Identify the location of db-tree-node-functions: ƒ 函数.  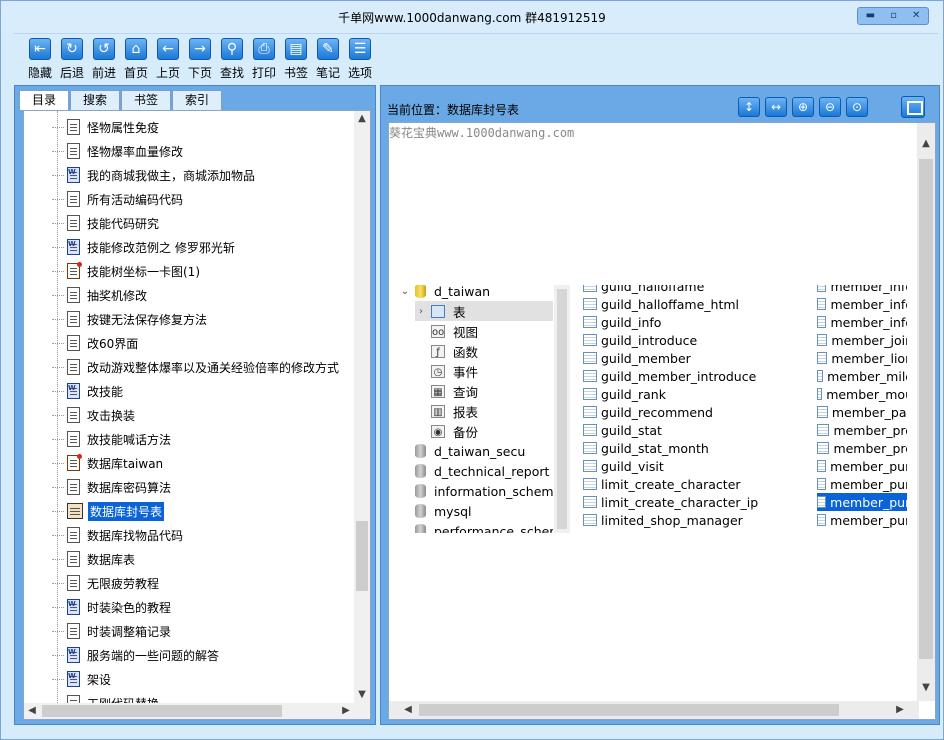
(446, 351).